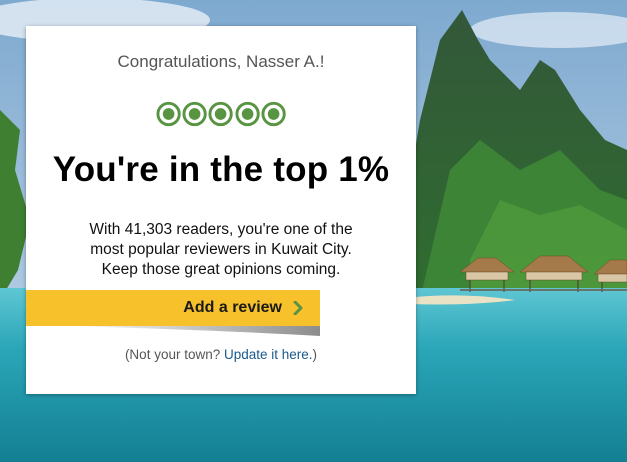 This screenshot has height=462, width=627. I want to click on footer-note: (Not your town? Update it here.), so click(221, 354).